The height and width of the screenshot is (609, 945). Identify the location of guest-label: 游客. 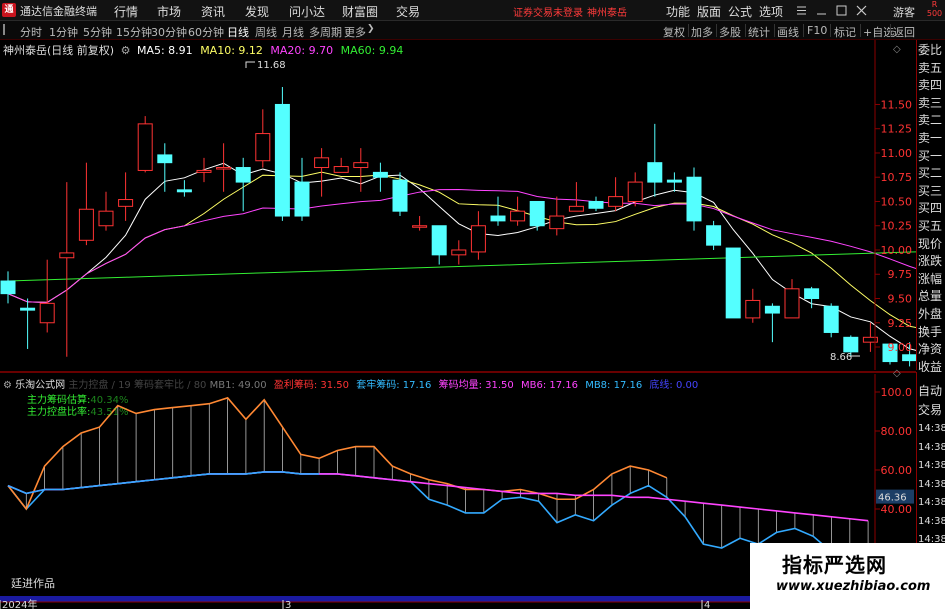
(904, 12).